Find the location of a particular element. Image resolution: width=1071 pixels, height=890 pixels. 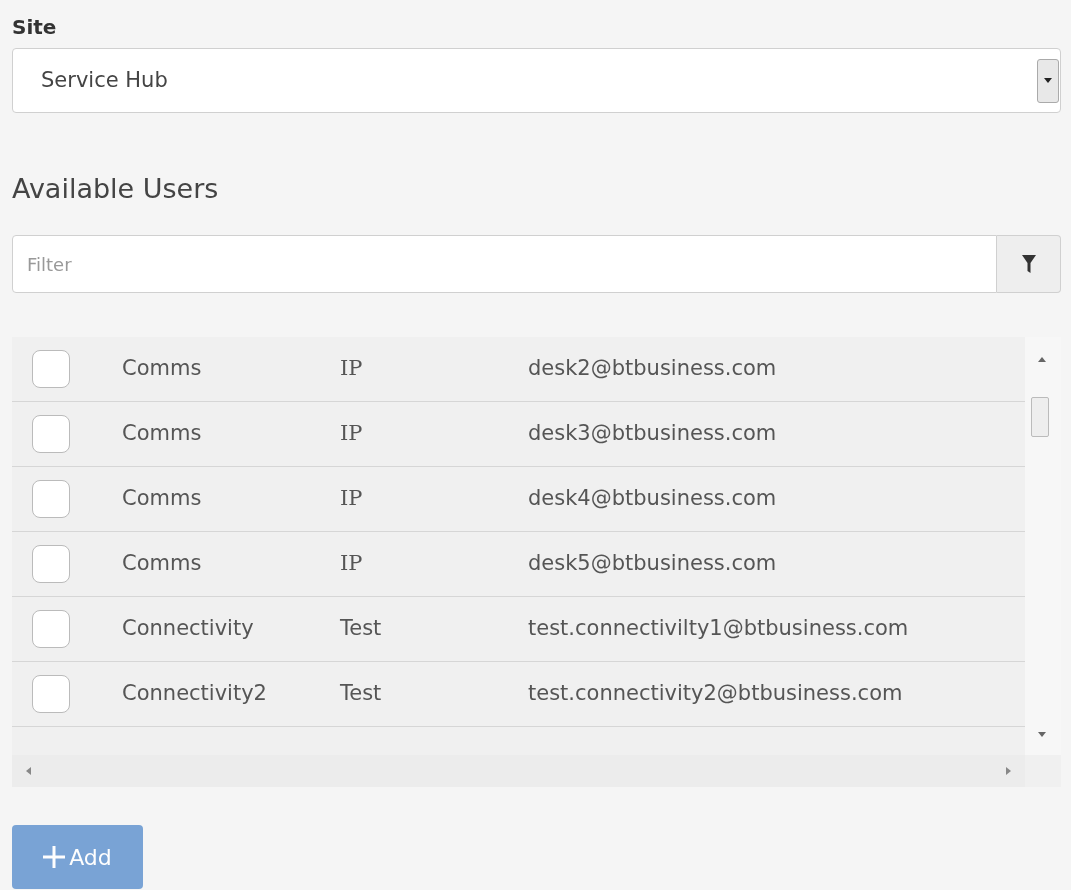

table-cell-text: Connectivity is located at coordinates (188, 629).